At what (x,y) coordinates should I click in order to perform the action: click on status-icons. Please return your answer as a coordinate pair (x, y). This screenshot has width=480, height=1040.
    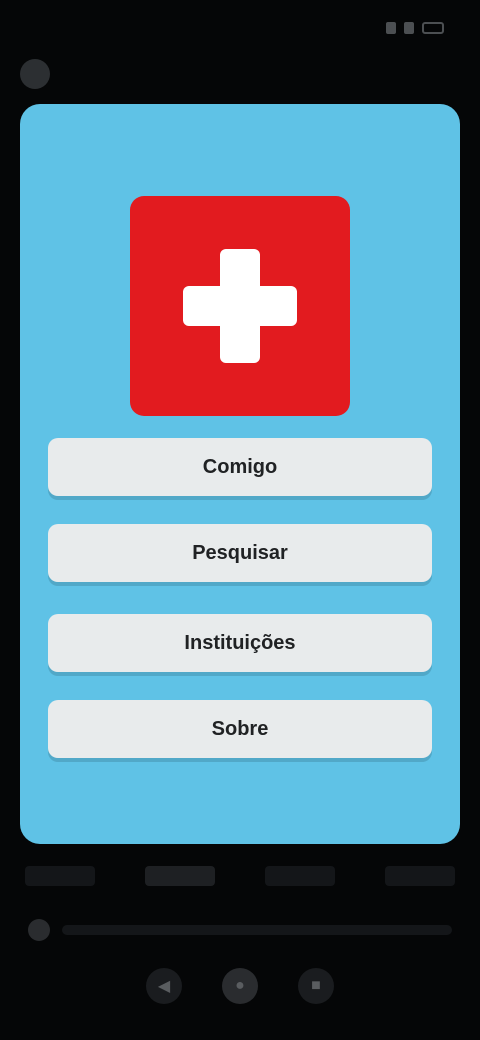
    Looking at the image, I should click on (415, 28).